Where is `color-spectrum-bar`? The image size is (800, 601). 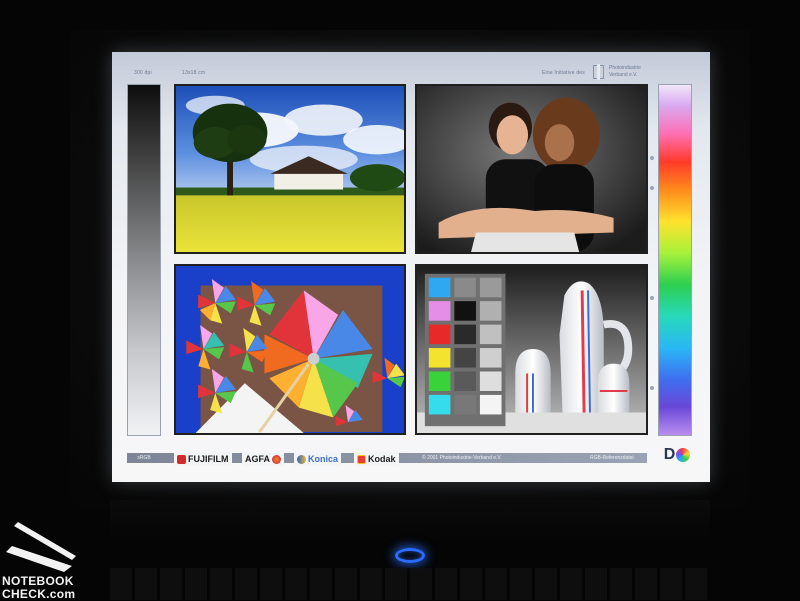
color-spectrum-bar is located at coordinates (675, 260).